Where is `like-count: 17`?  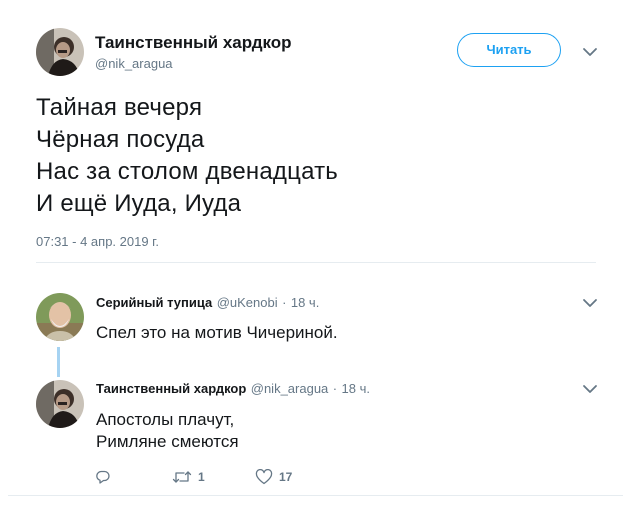 like-count: 17 is located at coordinates (286, 477).